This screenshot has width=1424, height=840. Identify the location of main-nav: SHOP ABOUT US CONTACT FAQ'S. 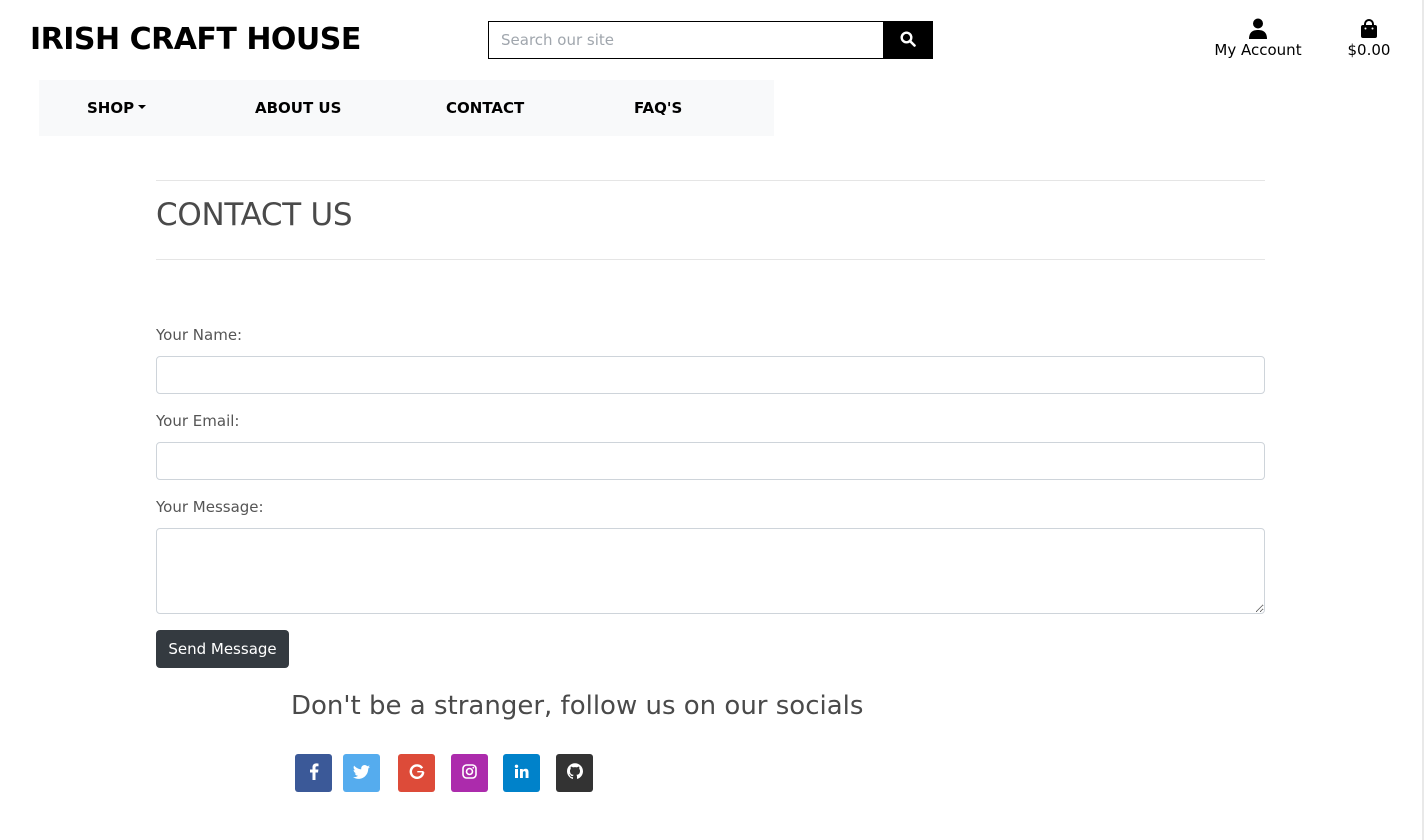
(406, 108).